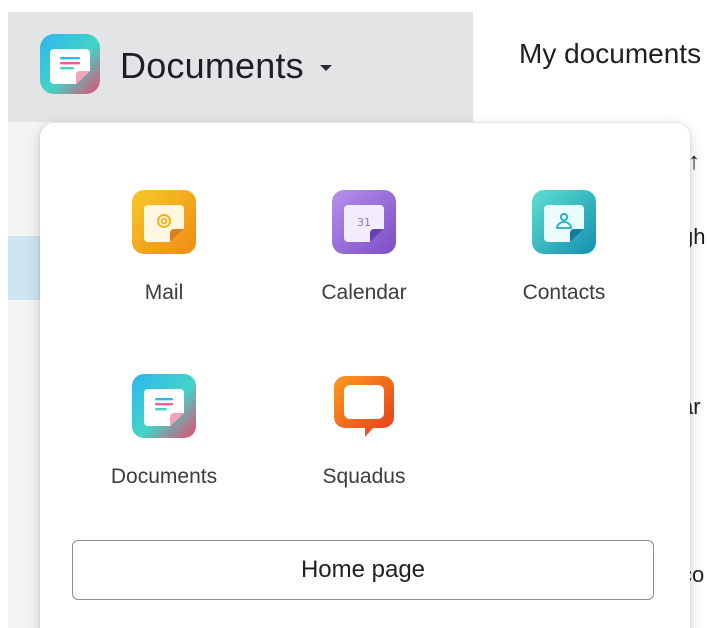 The image size is (707, 628). What do you see at coordinates (164, 259) in the screenshot?
I see `app-tile-mail: Mail` at bounding box center [164, 259].